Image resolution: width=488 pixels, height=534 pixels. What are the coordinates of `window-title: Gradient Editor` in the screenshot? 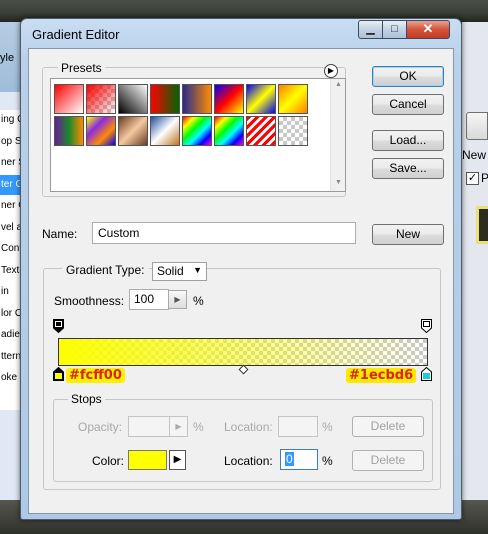 It's located at (76, 34).